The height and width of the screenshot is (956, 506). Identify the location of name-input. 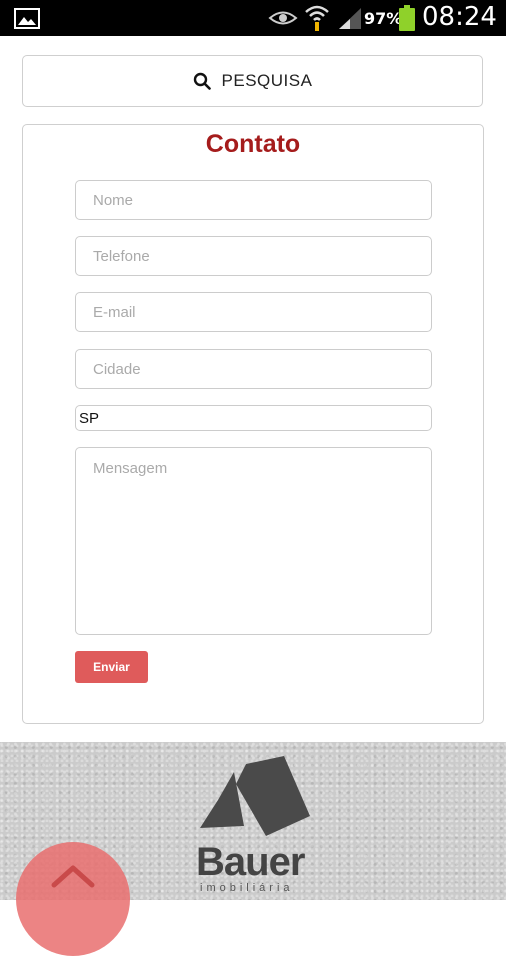
(253, 200).